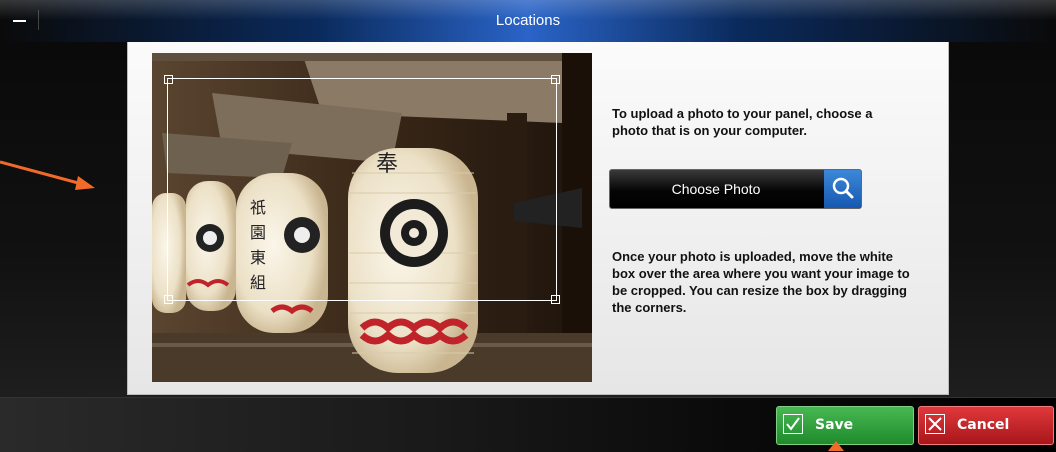 This screenshot has height=452, width=1056. Describe the element at coordinates (168, 299) in the screenshot. I see `crop-handle-bottom-left` at that location.